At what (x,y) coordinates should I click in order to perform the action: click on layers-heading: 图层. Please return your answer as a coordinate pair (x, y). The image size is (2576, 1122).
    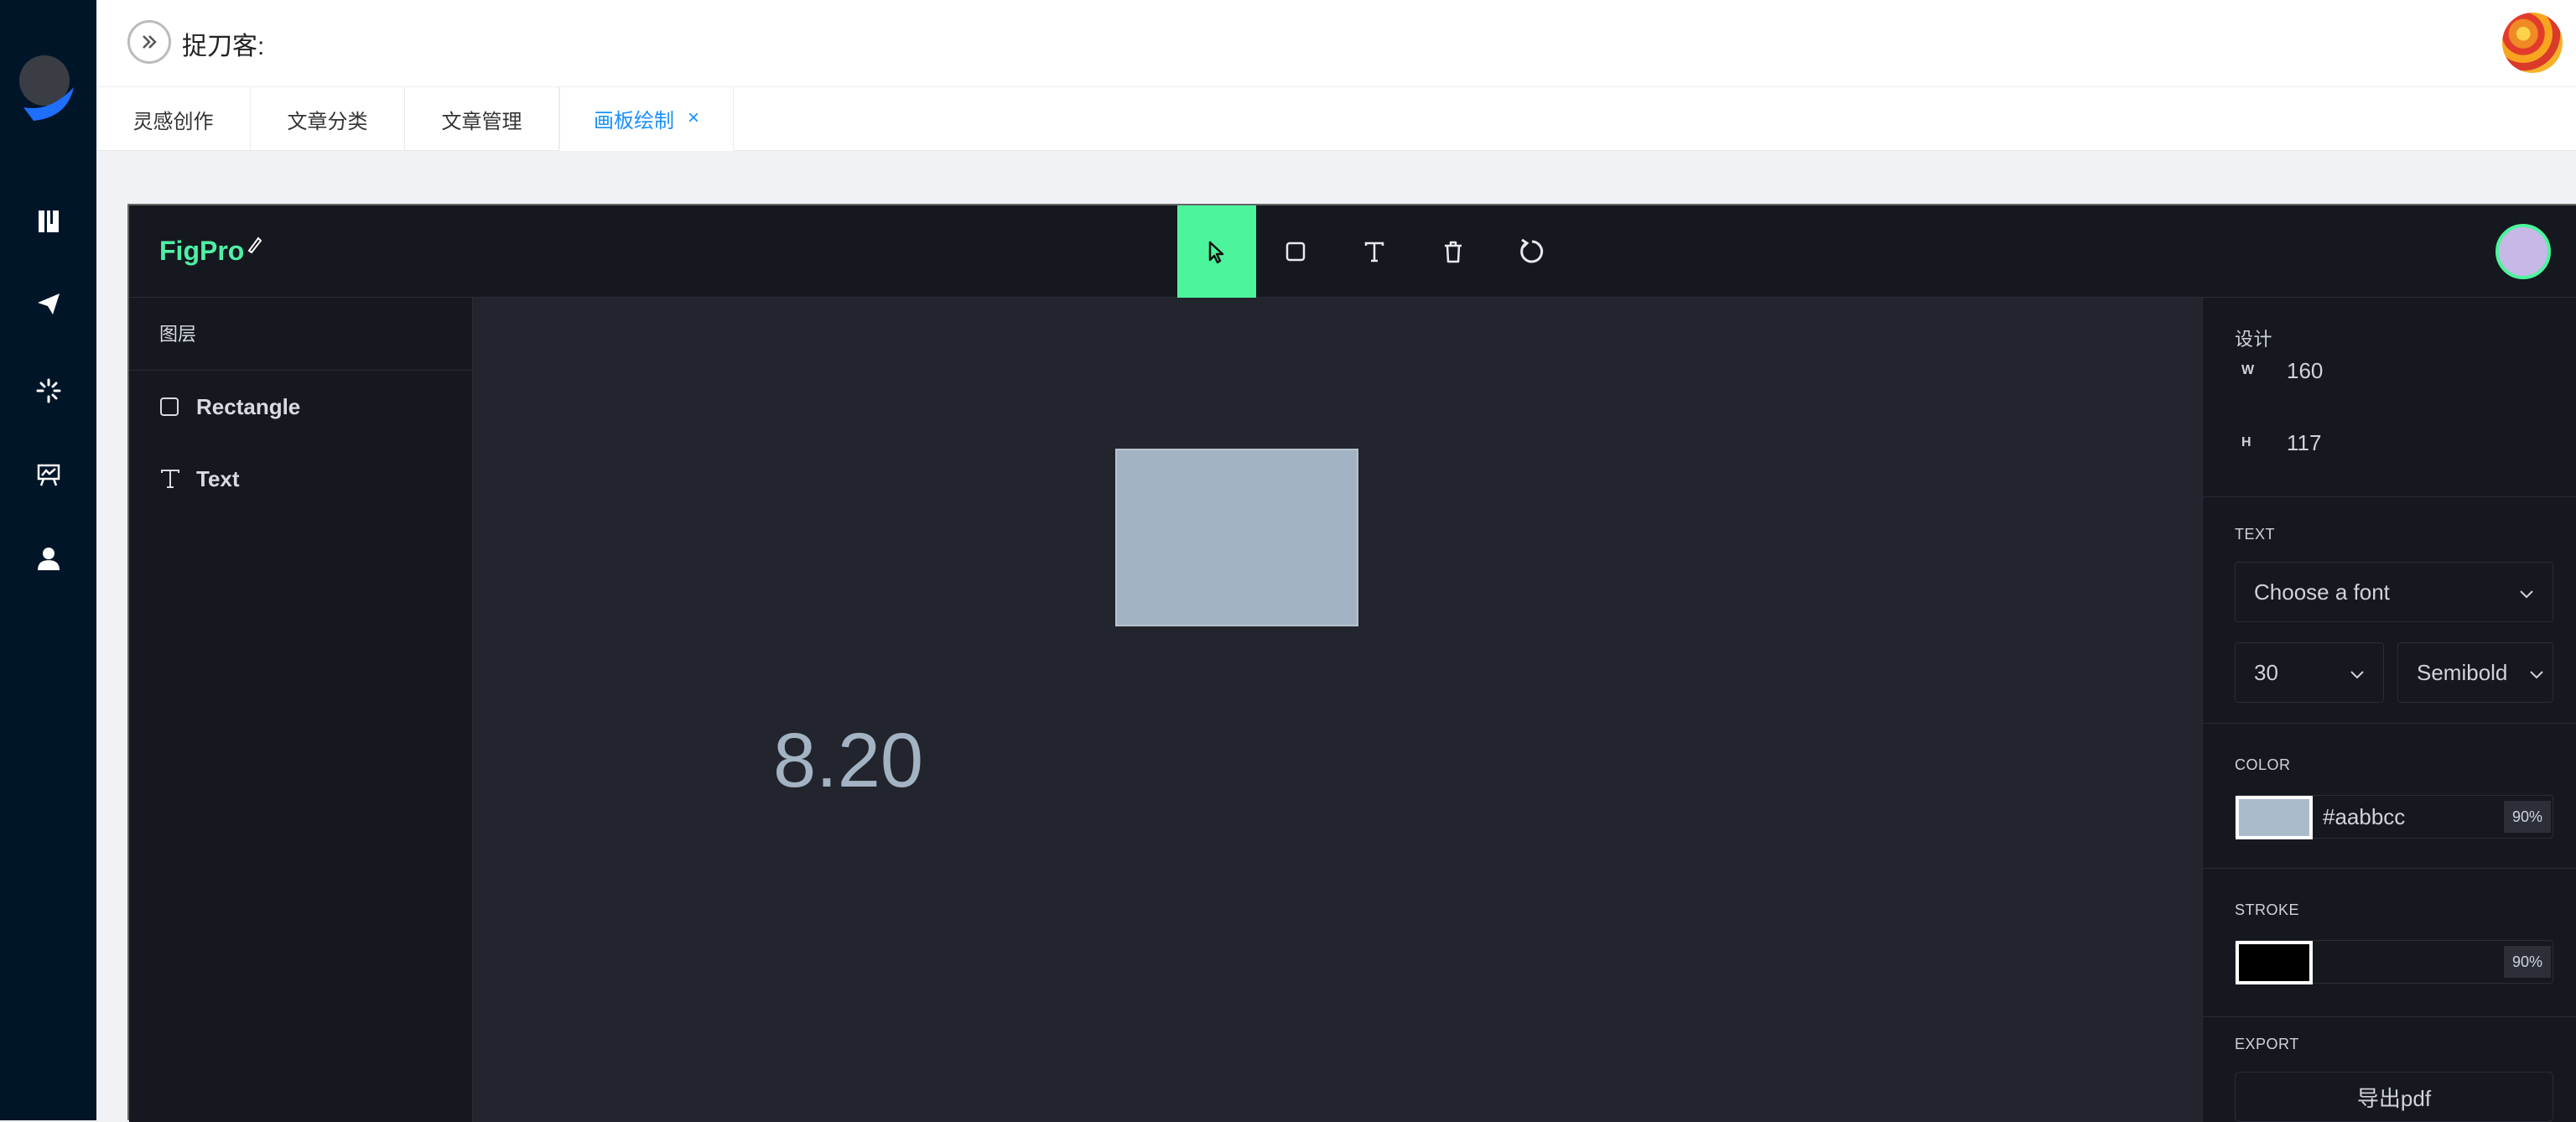
    Looking at the image, I should click on (300, 334).